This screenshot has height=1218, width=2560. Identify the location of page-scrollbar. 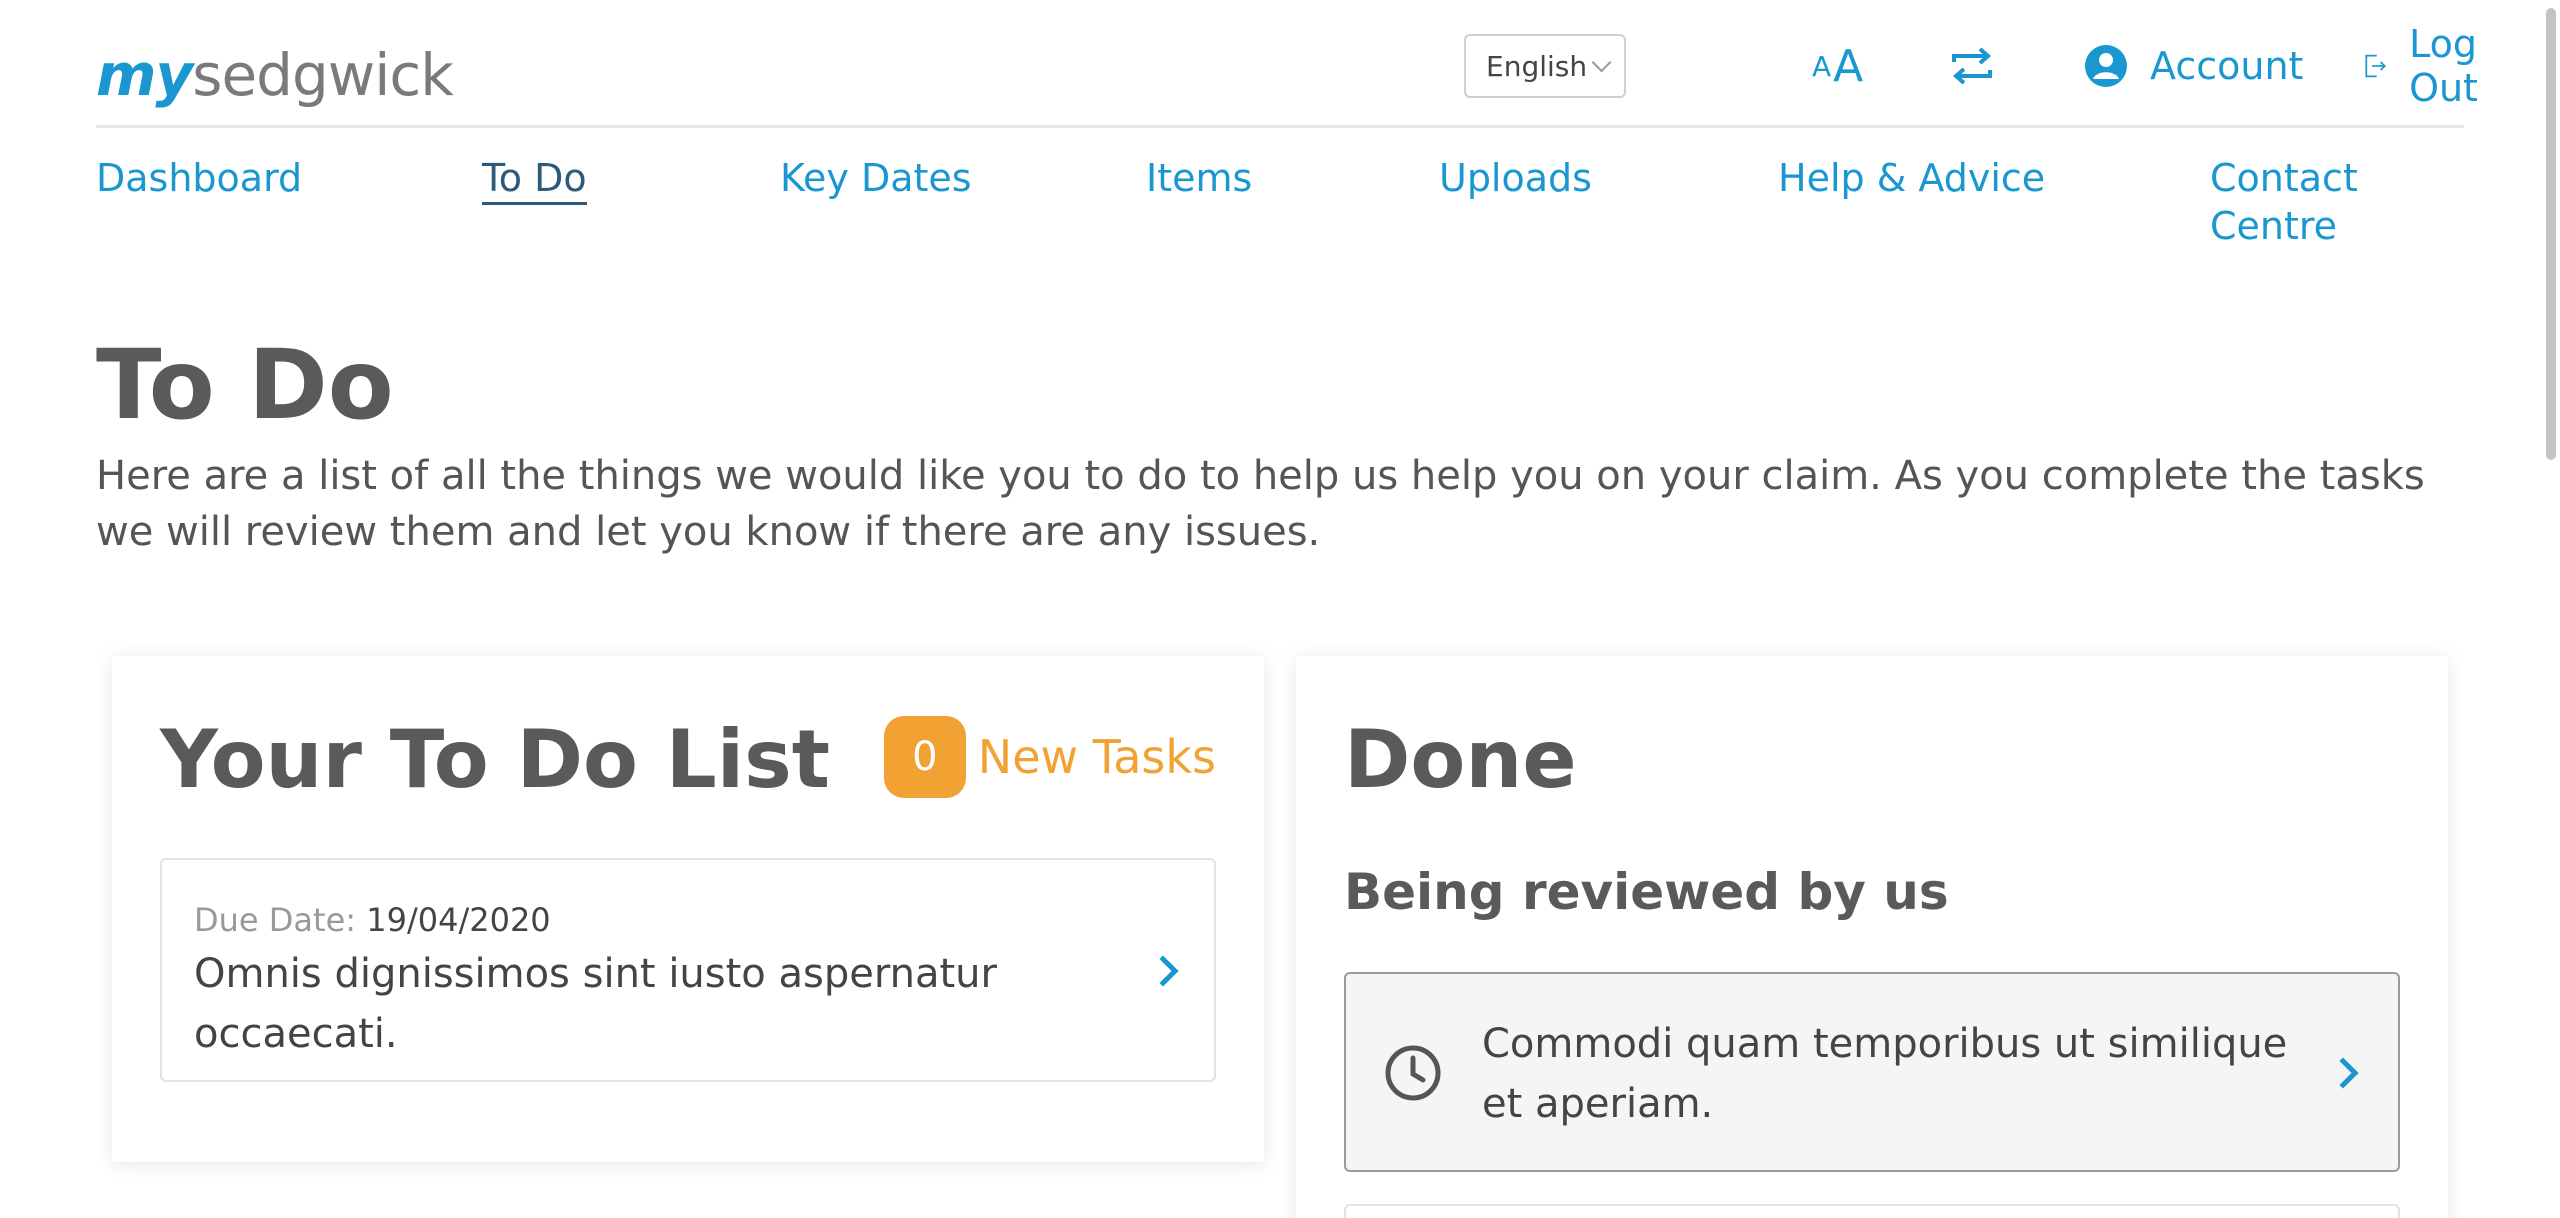
(2551, 609).